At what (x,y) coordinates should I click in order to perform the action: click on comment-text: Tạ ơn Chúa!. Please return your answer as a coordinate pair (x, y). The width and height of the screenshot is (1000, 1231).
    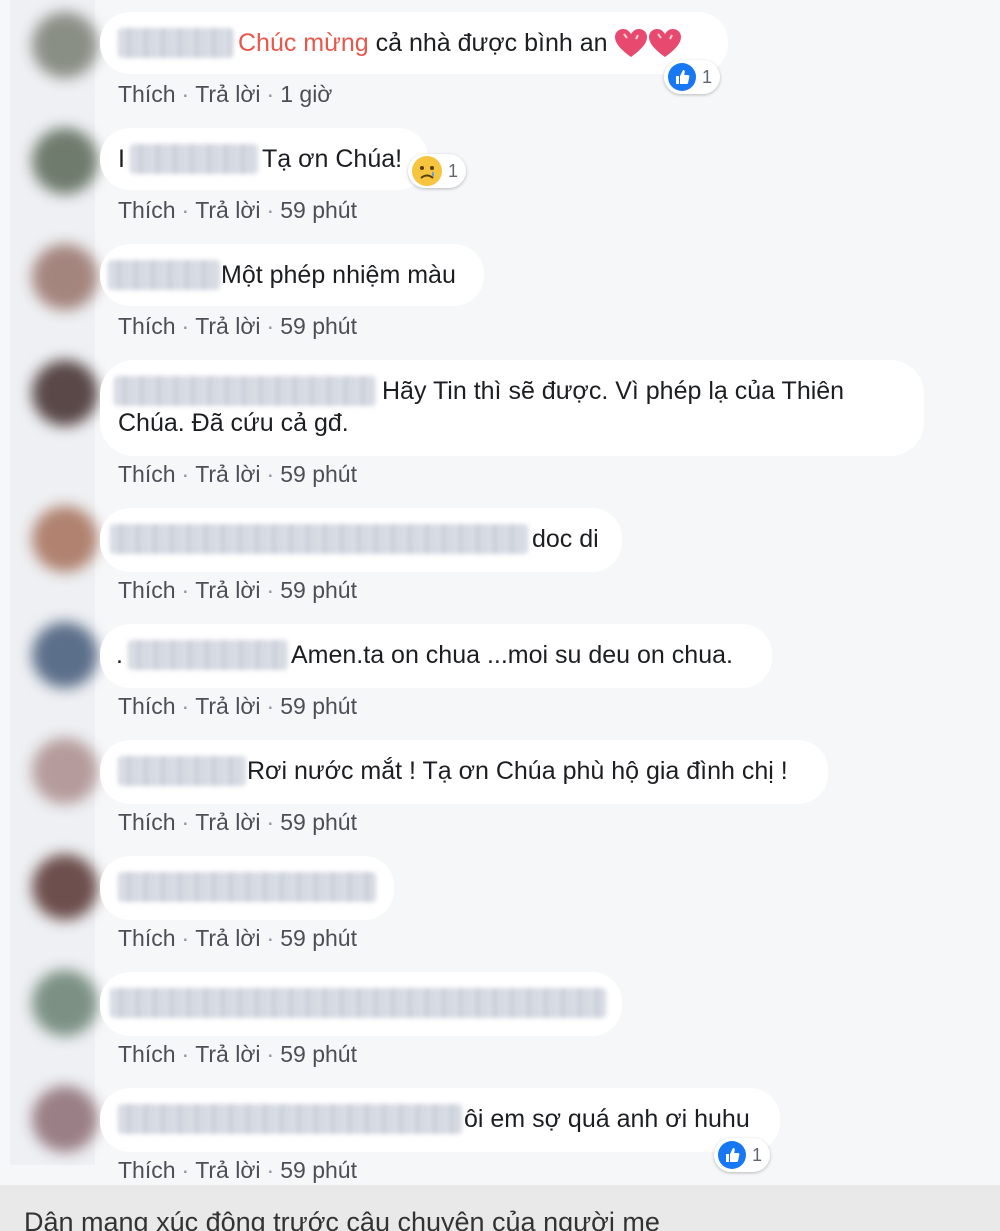
    Looking at the image, I should click on (332, 159).